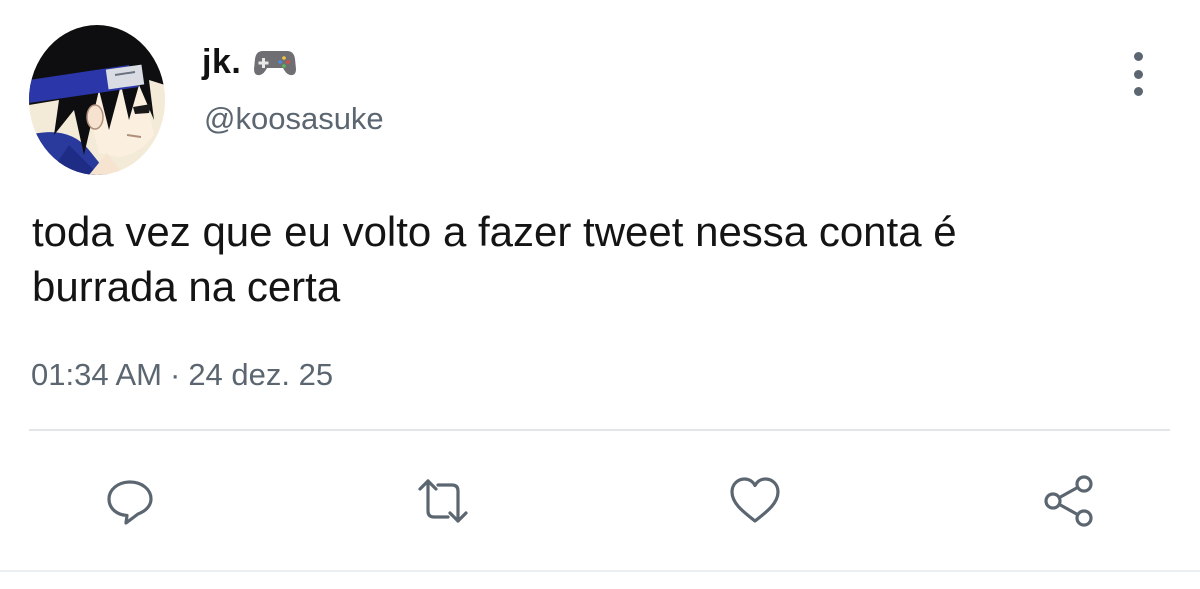 The height and width of the screenshot is (589, 1200). Describe the element at coordinates (221, 62) in the screenshot. I see `display-name: jk.` at that location.